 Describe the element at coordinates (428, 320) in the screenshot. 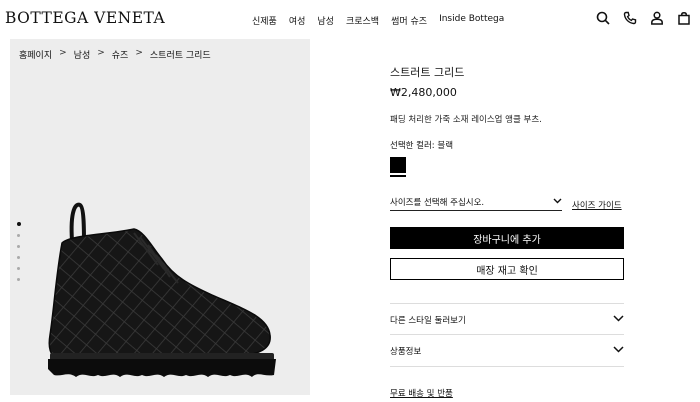

I see `accordion-other-styles-label: 다른 스타일 둘러보기` at that location.